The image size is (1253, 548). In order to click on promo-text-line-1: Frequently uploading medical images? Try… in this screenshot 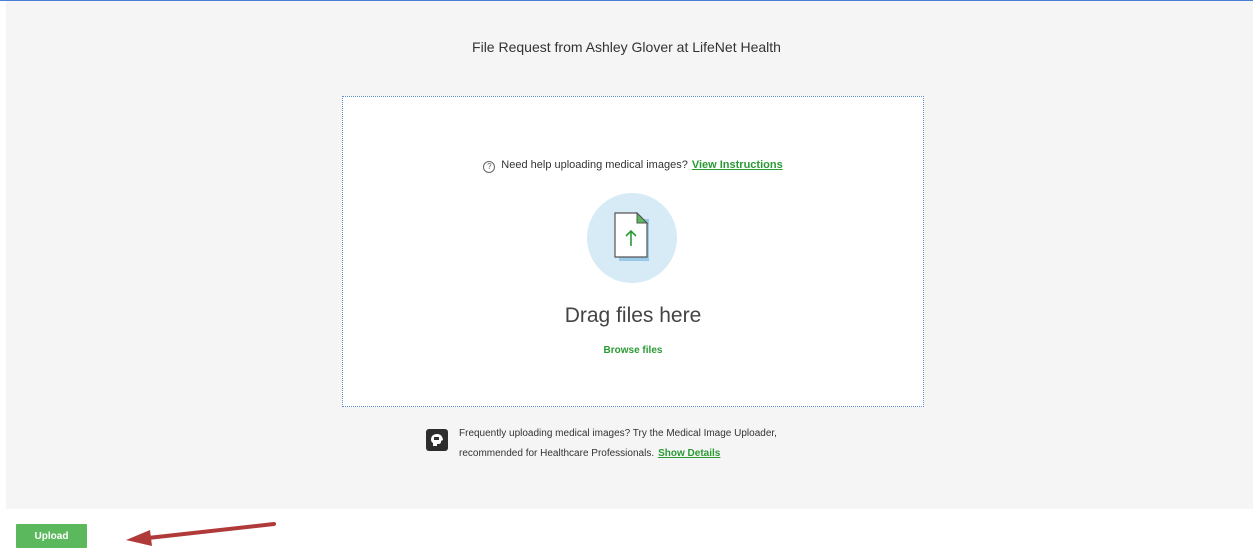, I will do `click(618, 433)`.